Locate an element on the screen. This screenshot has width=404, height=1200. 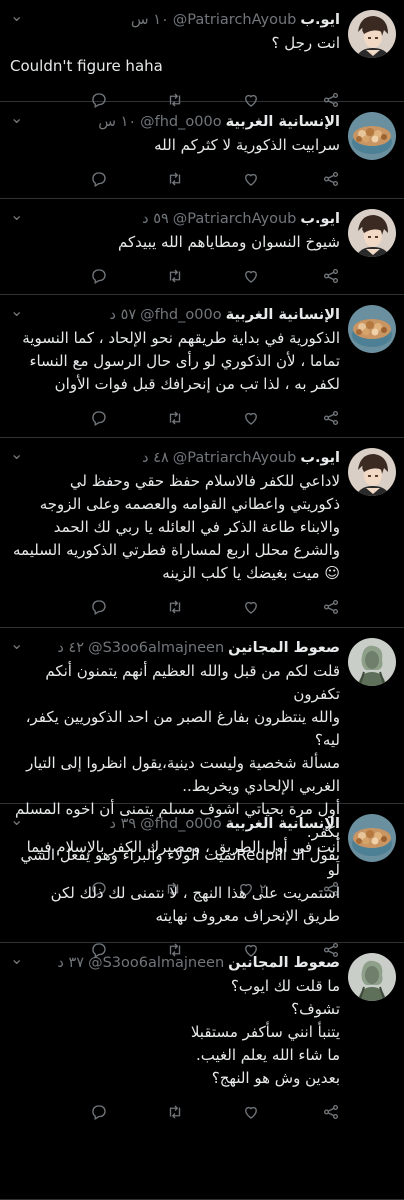
tweet-header: ايو.ب@PatriarchAyoub٥٩ د is located at coordinates (175, 219).